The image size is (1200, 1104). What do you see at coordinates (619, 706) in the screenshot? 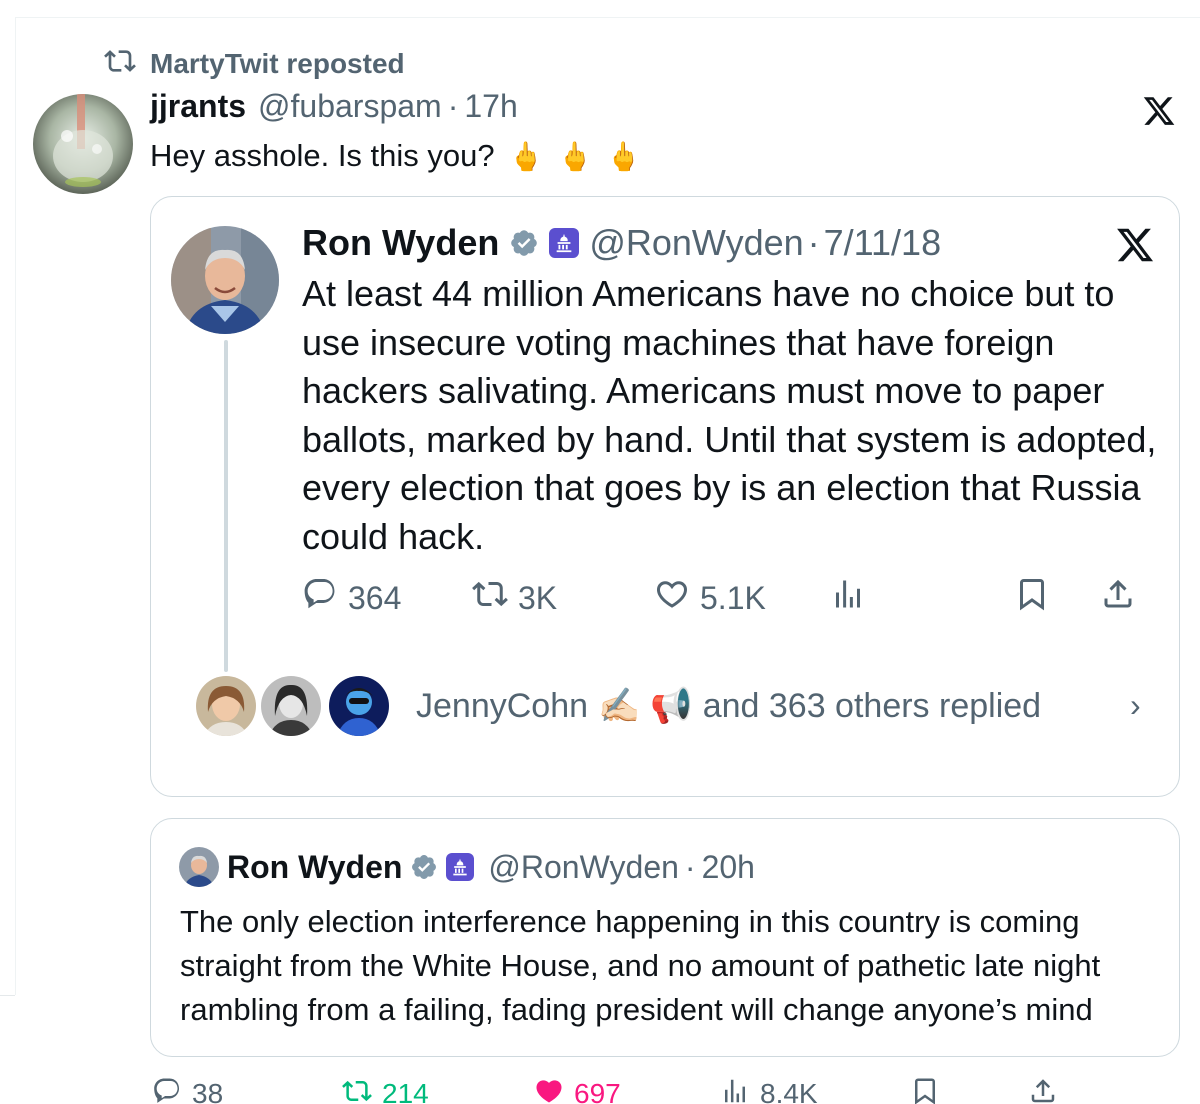
I see `writing-hand-emoji: ✍🏻` at bounding box center [619, 706].